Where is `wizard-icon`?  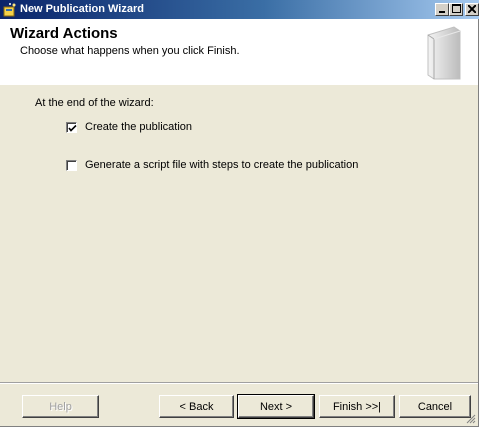 wizard-icon is located at coordinates (10, 9).